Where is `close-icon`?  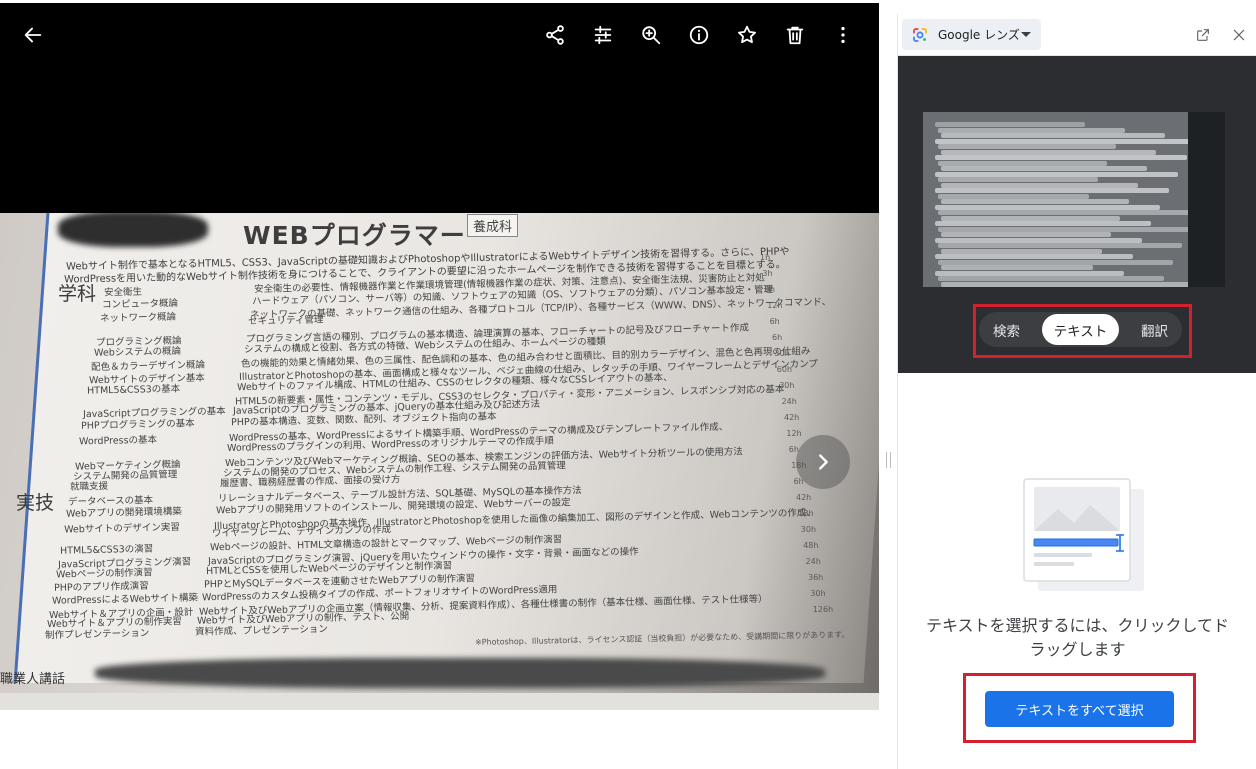
close-icon is located at coordinates (1239, 35).